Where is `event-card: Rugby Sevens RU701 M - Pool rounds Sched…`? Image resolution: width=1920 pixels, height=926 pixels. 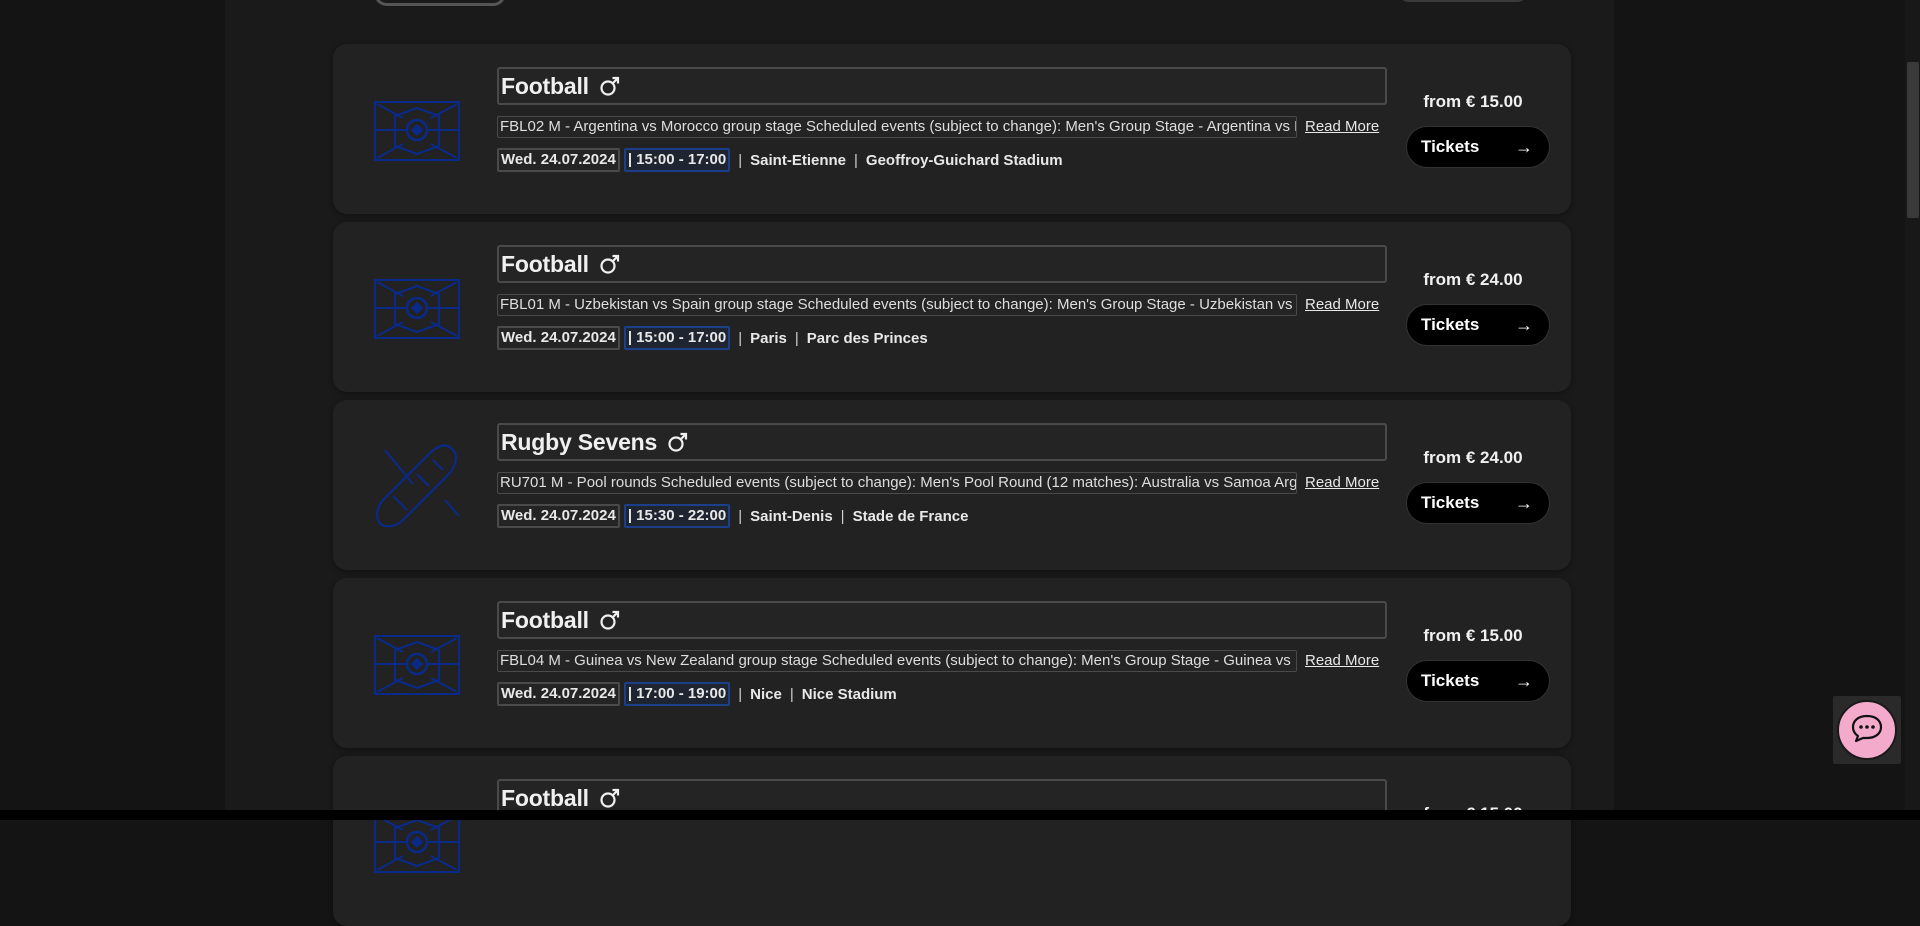
event-card: Rugby Sevens RU701 M - Pool rounds Sched… is located at coordinates (952, 485).